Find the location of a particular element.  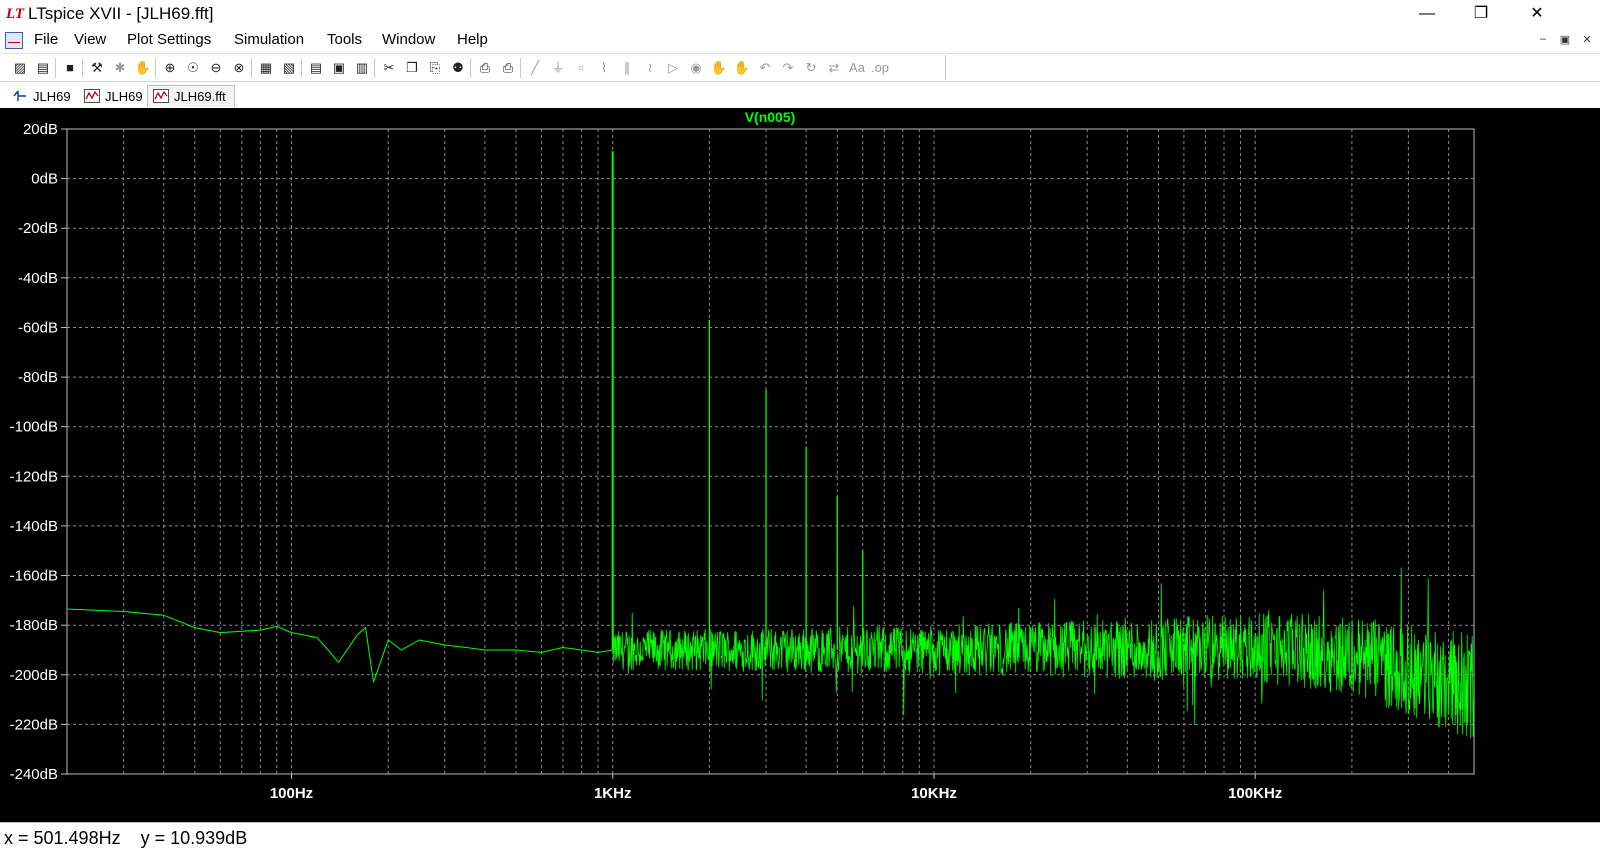

x-tick-label: 100Hz is located at coordinates (291, 793).